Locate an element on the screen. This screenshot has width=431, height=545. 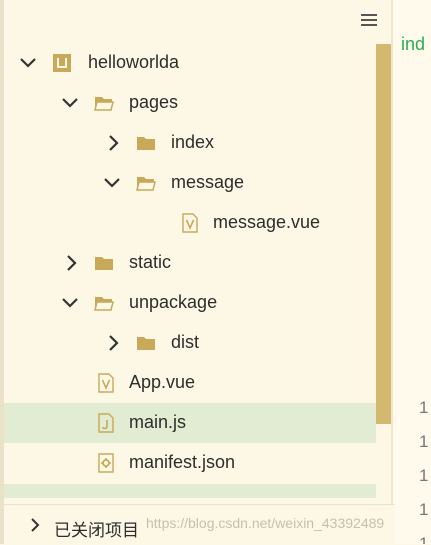
tree-item-message: message is located at coordinates (190, 183).